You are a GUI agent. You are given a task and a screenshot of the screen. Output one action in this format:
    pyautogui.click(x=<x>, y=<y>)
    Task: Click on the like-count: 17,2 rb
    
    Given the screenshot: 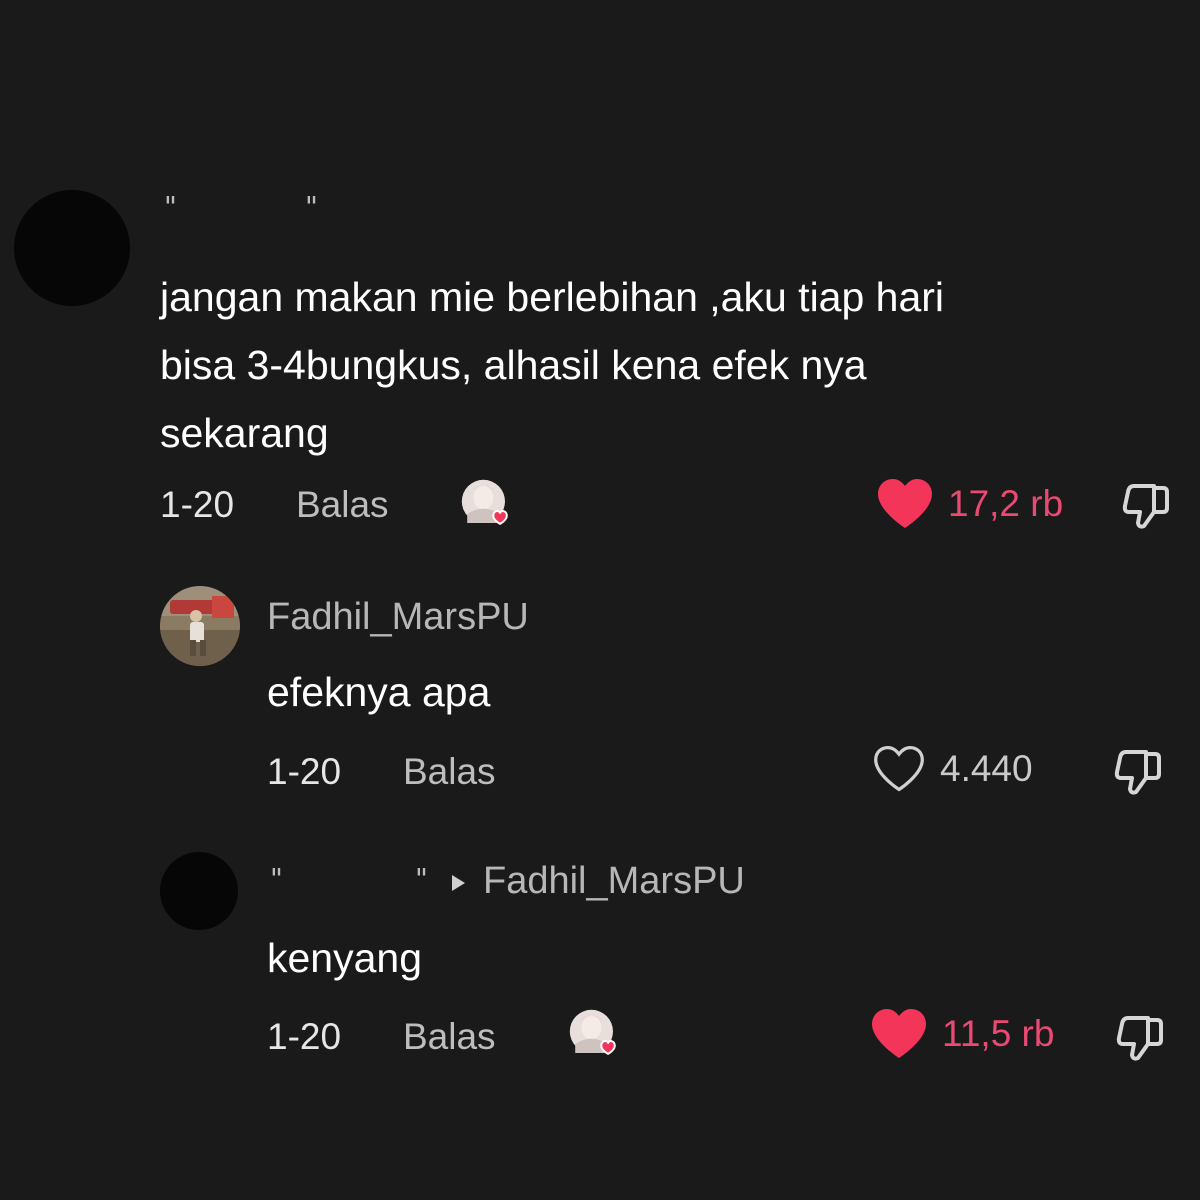 What is the action you would take?
    pyautogui.click(x=1006, y=503)
    